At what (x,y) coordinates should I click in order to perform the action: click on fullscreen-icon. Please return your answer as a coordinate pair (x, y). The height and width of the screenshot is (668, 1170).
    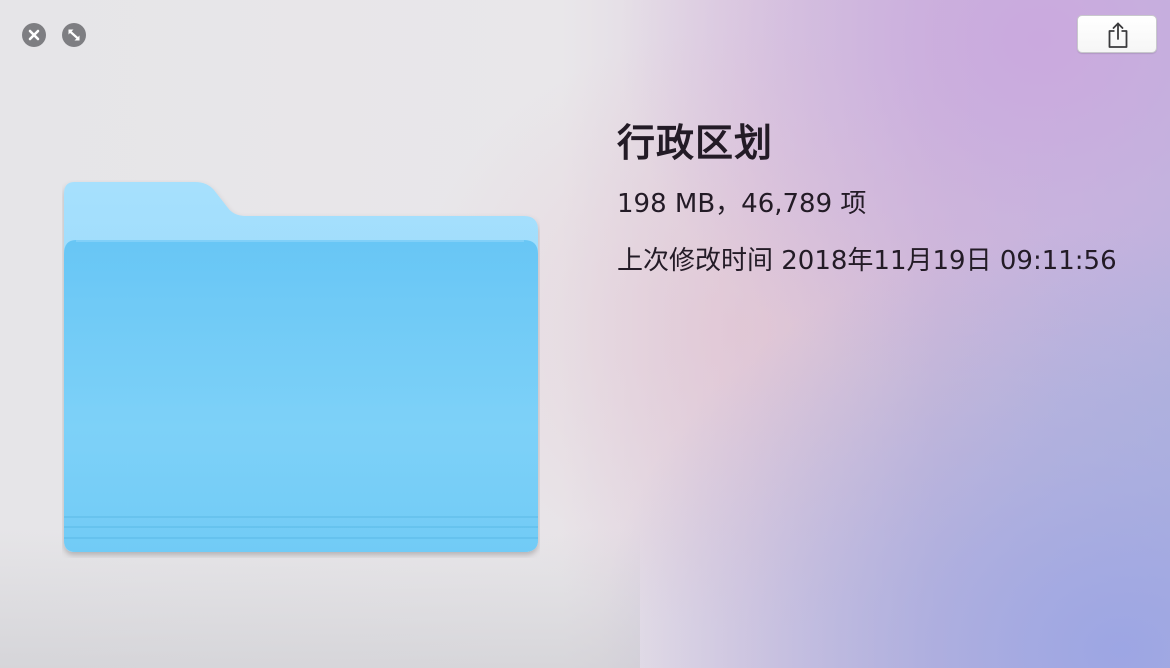
    Looking at the image, I should click on (74, 35).